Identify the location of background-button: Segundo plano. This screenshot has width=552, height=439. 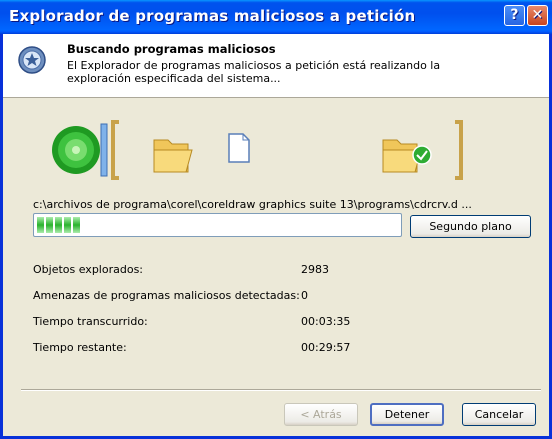
(470, 226).